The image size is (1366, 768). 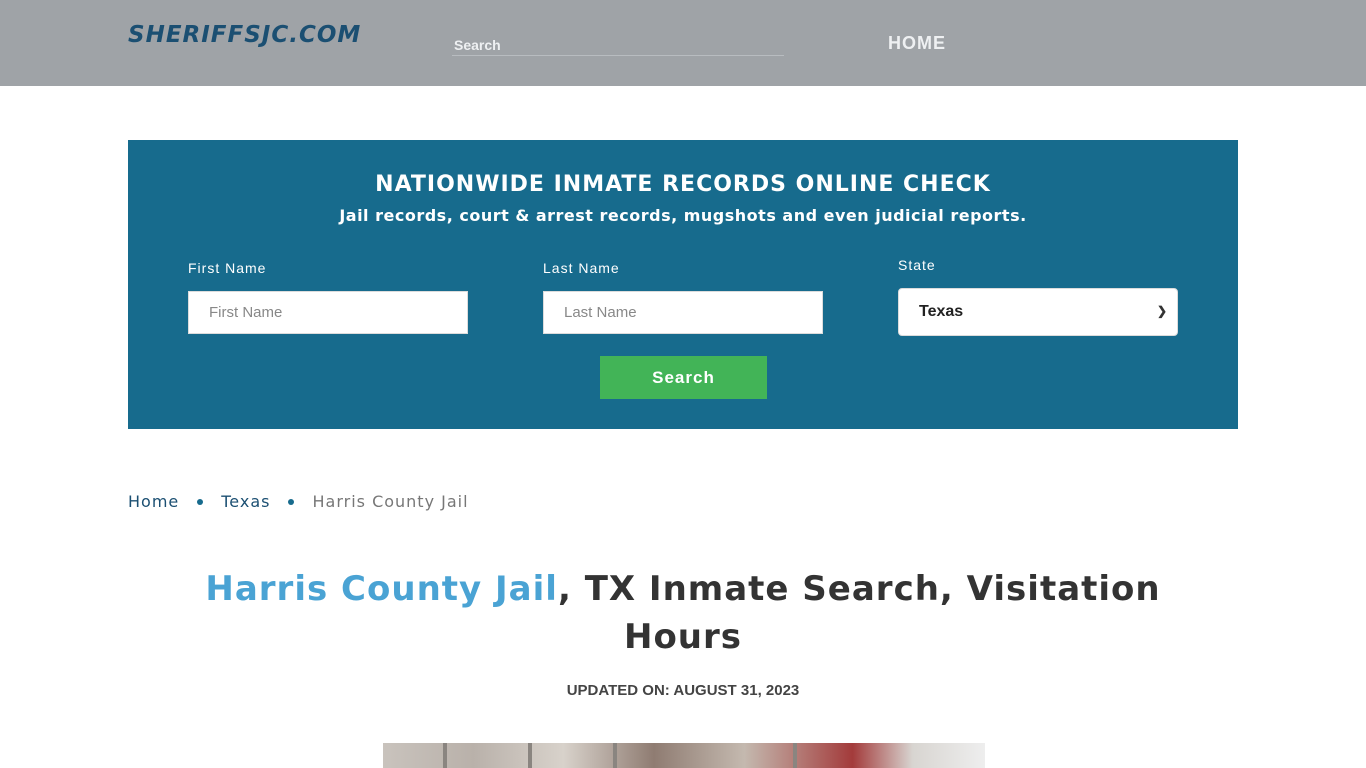 What do you see at coordinates (683, 184) in the screenshot?
I see `panel-title: NATIONWIDE INMATE RECORDS ONLINE CHECK` at bounding box center [683, 184].